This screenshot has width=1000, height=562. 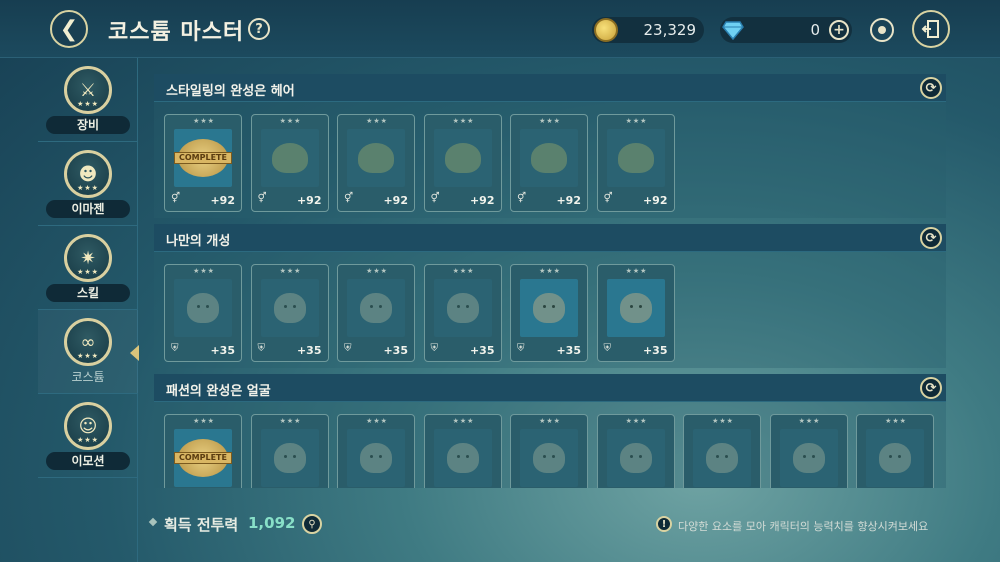 I want to click on section-title: 패션의 완성은 얼굴, so click(x=218, y=391).